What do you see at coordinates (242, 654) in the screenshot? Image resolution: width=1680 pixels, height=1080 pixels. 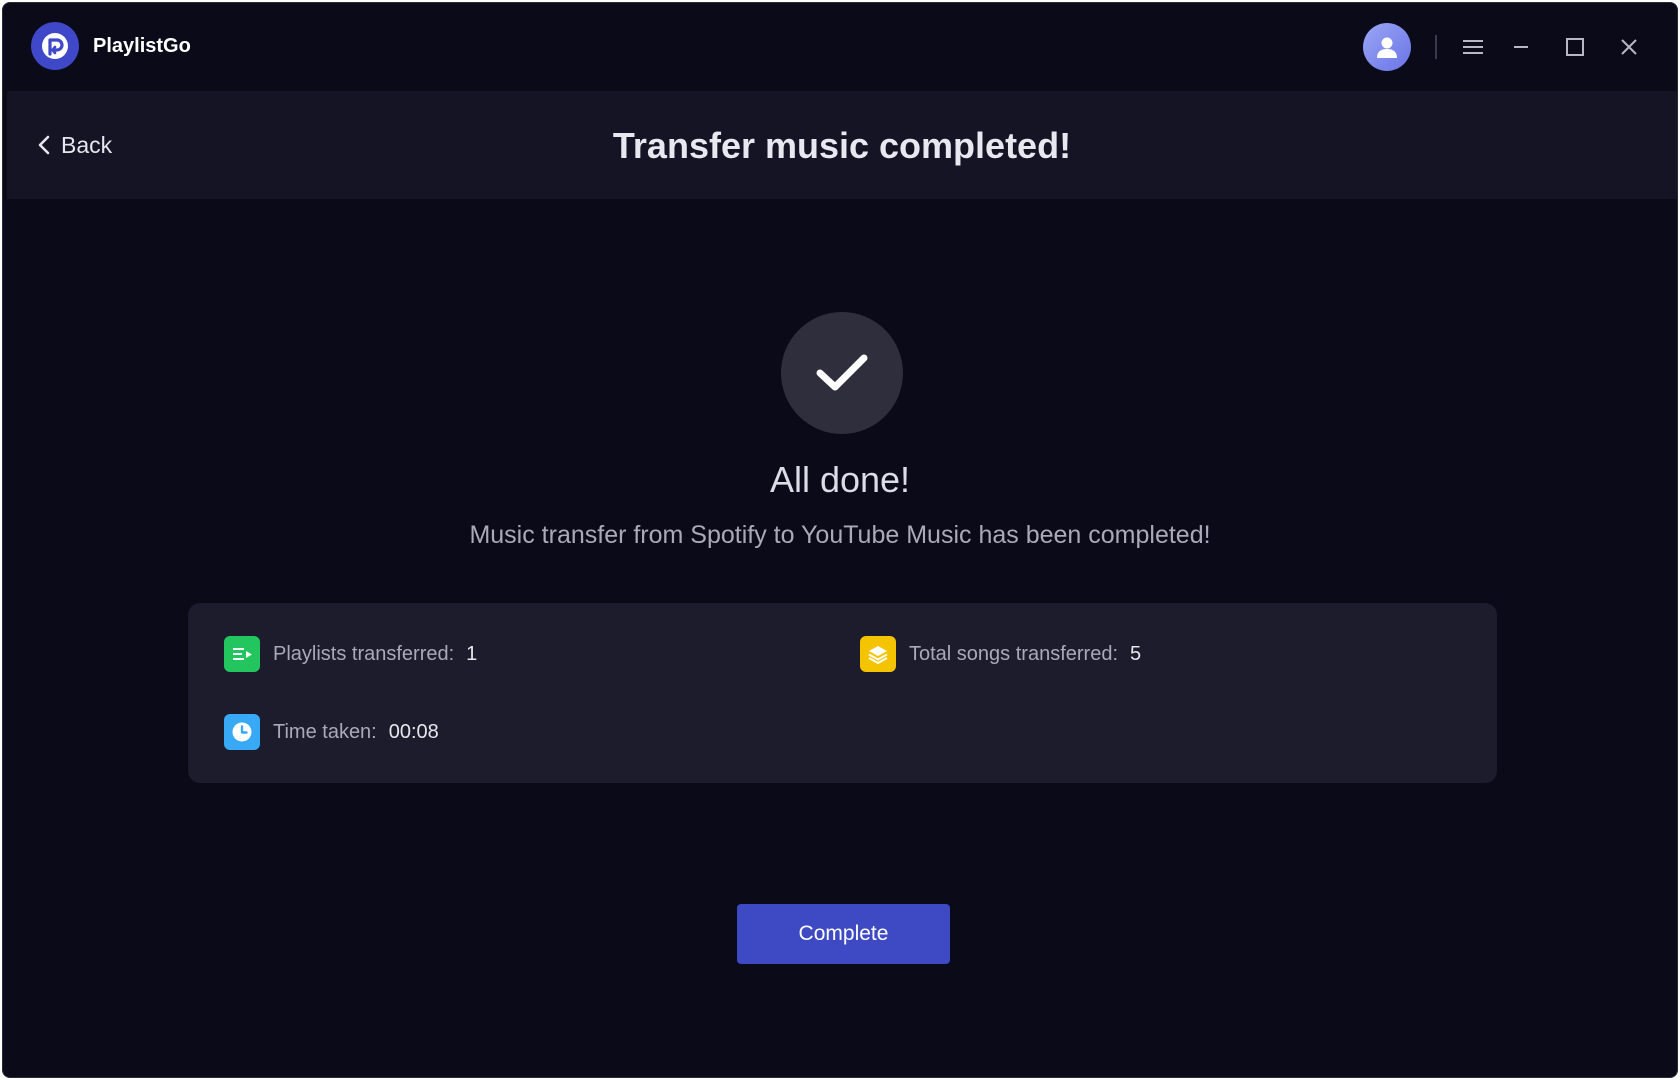 I see `playlist-icon` at bounding box center [242, 654].